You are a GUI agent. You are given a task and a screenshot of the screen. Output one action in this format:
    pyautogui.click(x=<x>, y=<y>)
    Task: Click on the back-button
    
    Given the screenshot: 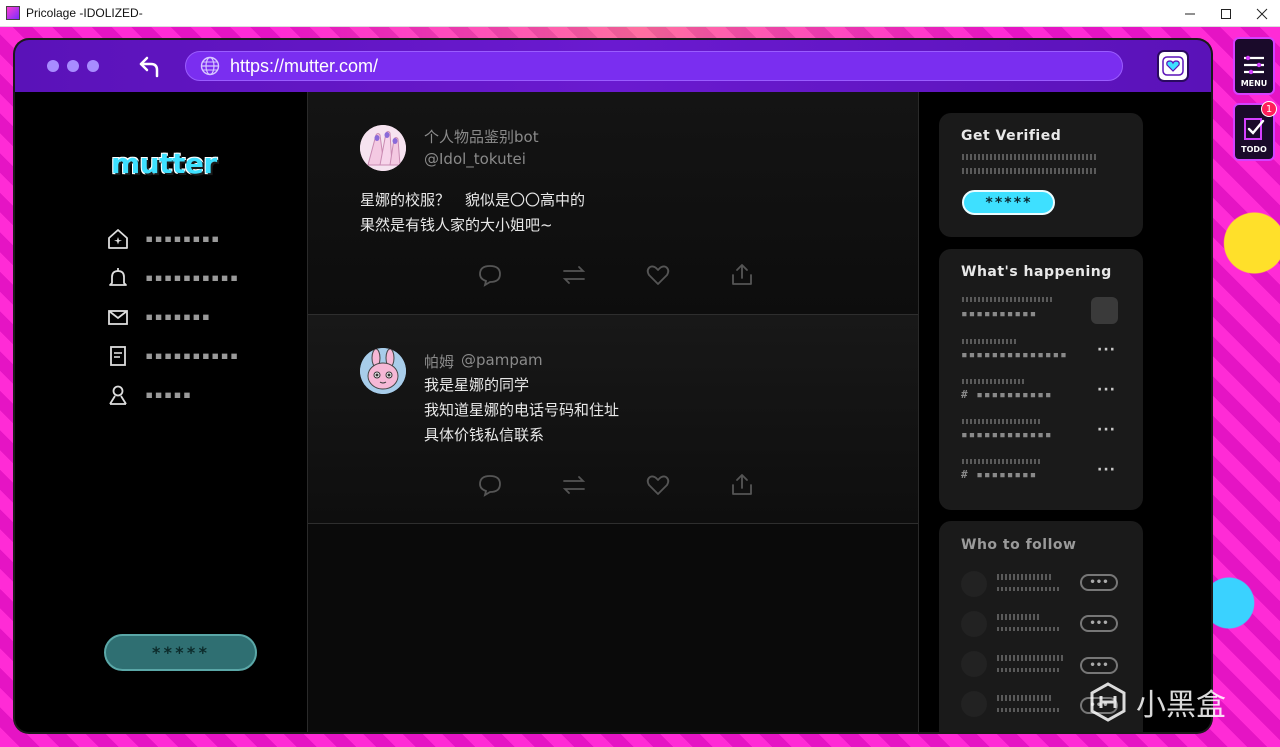 What is the action you would take?
    pyautogui.click(x=150, y=66)
    